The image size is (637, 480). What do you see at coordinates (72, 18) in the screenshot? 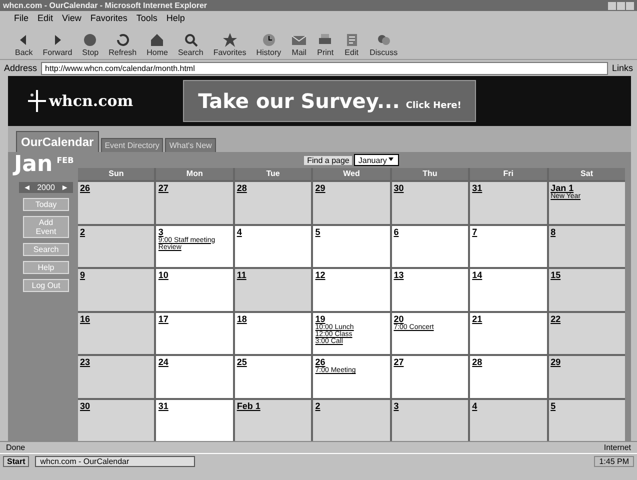
I see `menu-item: View` at bounding box center [72, 18].